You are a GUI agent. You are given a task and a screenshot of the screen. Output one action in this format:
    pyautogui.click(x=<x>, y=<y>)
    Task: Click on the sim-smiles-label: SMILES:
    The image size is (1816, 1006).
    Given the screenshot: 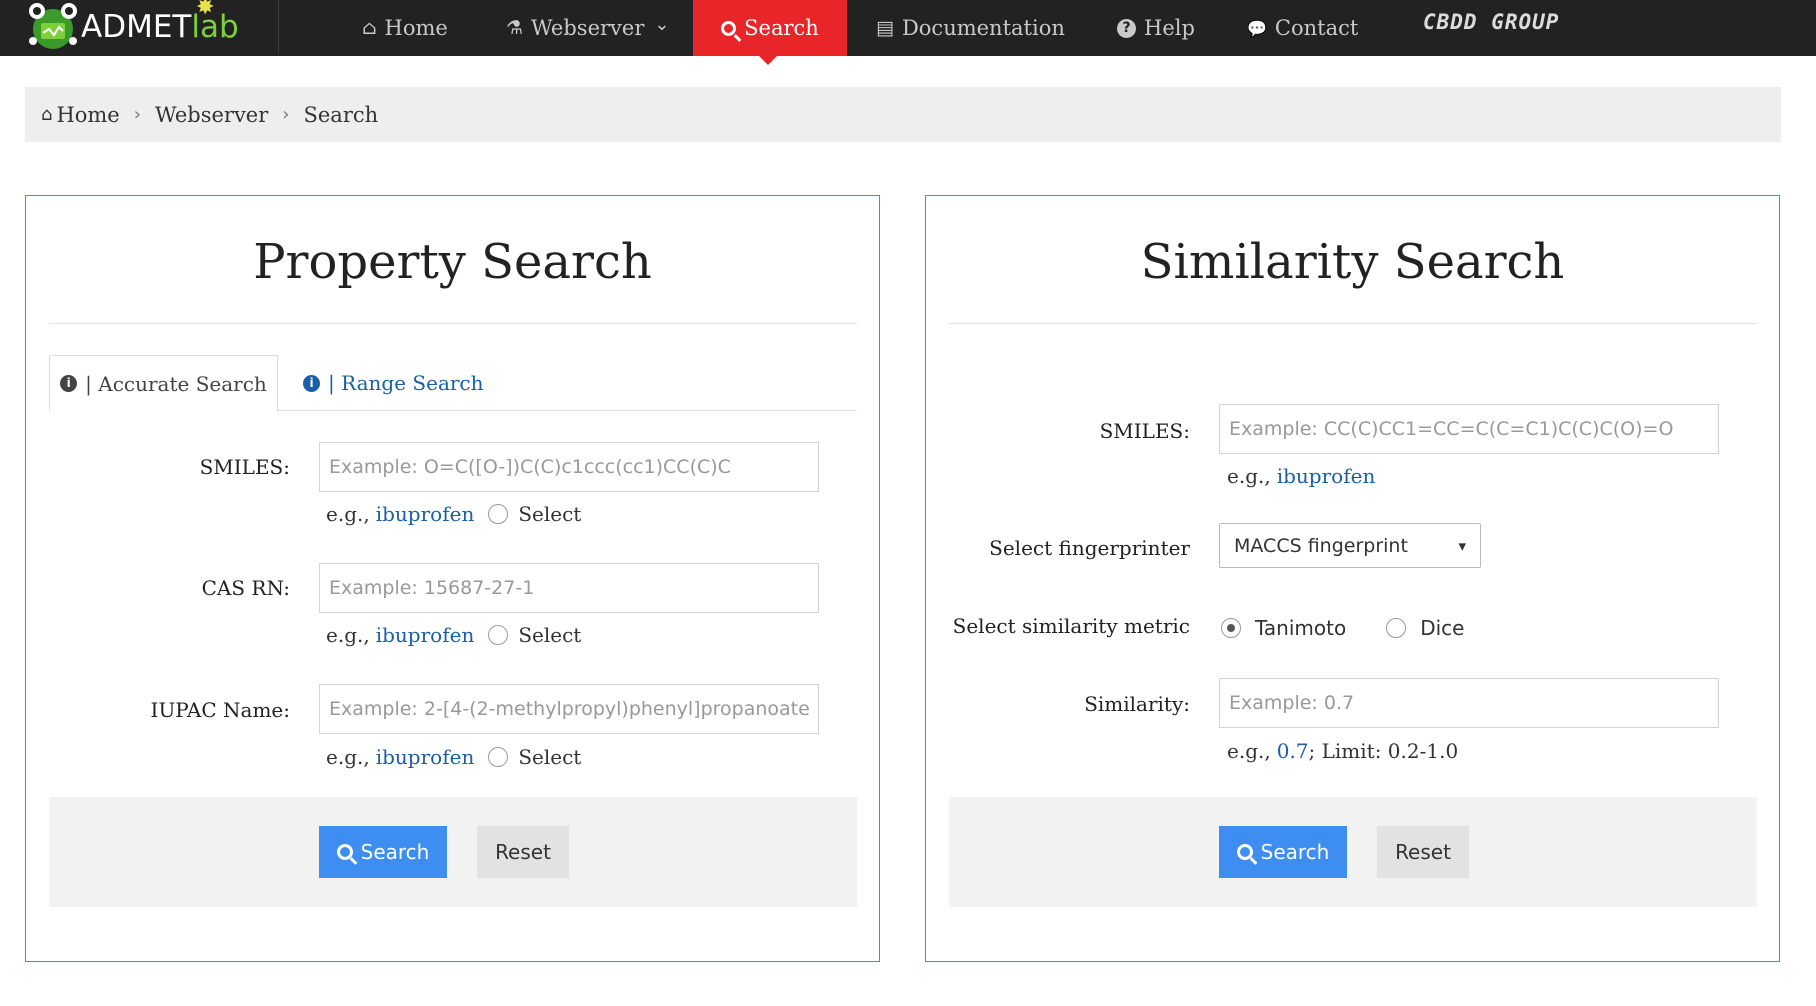 What is the action you would take?
    pyautogui.click(x=1144, y=431)
    